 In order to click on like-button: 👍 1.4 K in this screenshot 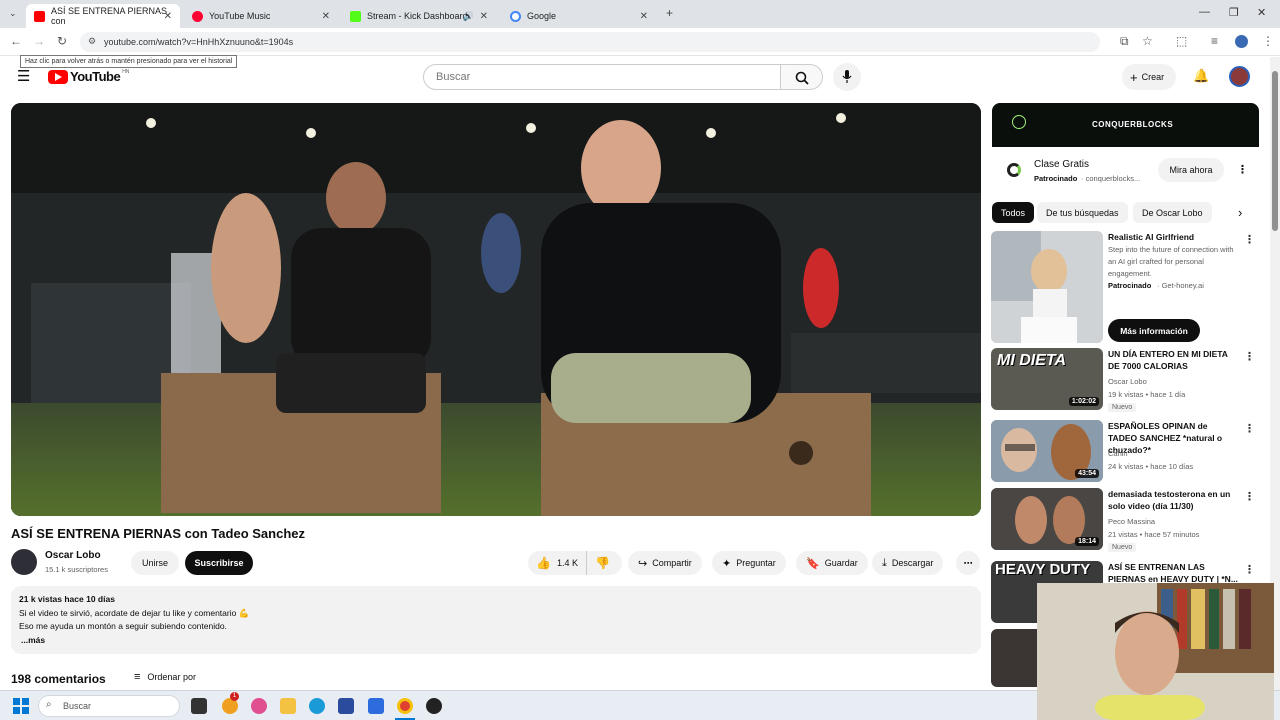, I will do `click(557, 563)`.